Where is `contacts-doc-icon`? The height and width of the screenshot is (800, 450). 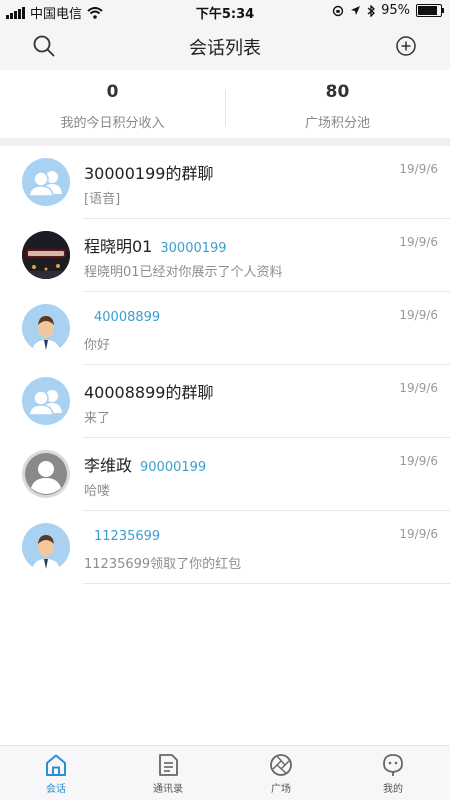
contacts-doc-icon is located at coordinates (168, 765).